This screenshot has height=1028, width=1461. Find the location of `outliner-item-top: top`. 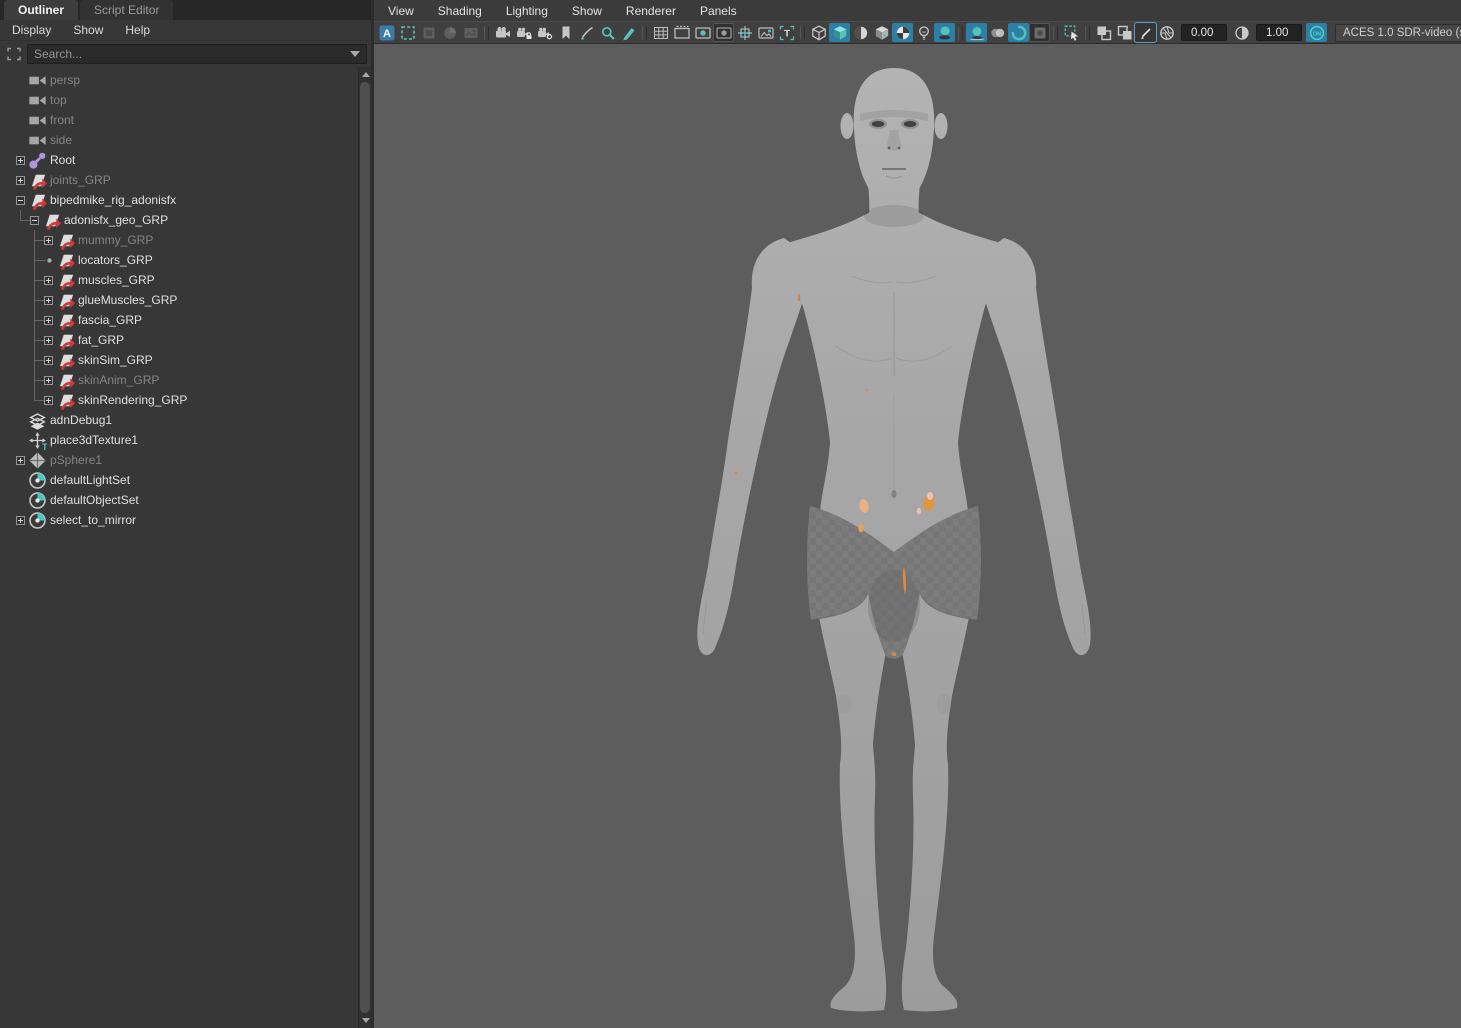

outliner-item-top: top is located at coordinates (186, 100).